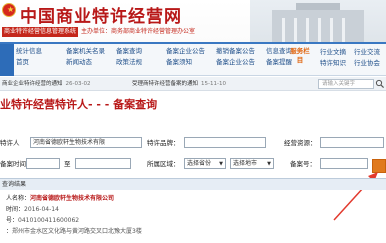 This screenshot has height=243, width=386. What do you see at coordinates (138, 31) in the screenshot?
I see `sponsor-text: 主办单位：商务部商业特许经营管理办公室` at bounding box center [138, 31].